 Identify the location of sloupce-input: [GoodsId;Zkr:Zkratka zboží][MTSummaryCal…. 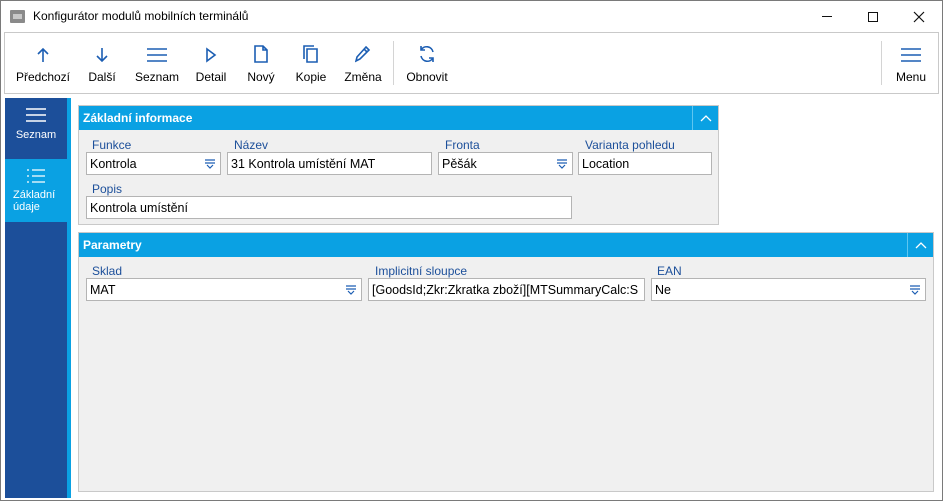
(506, 289).